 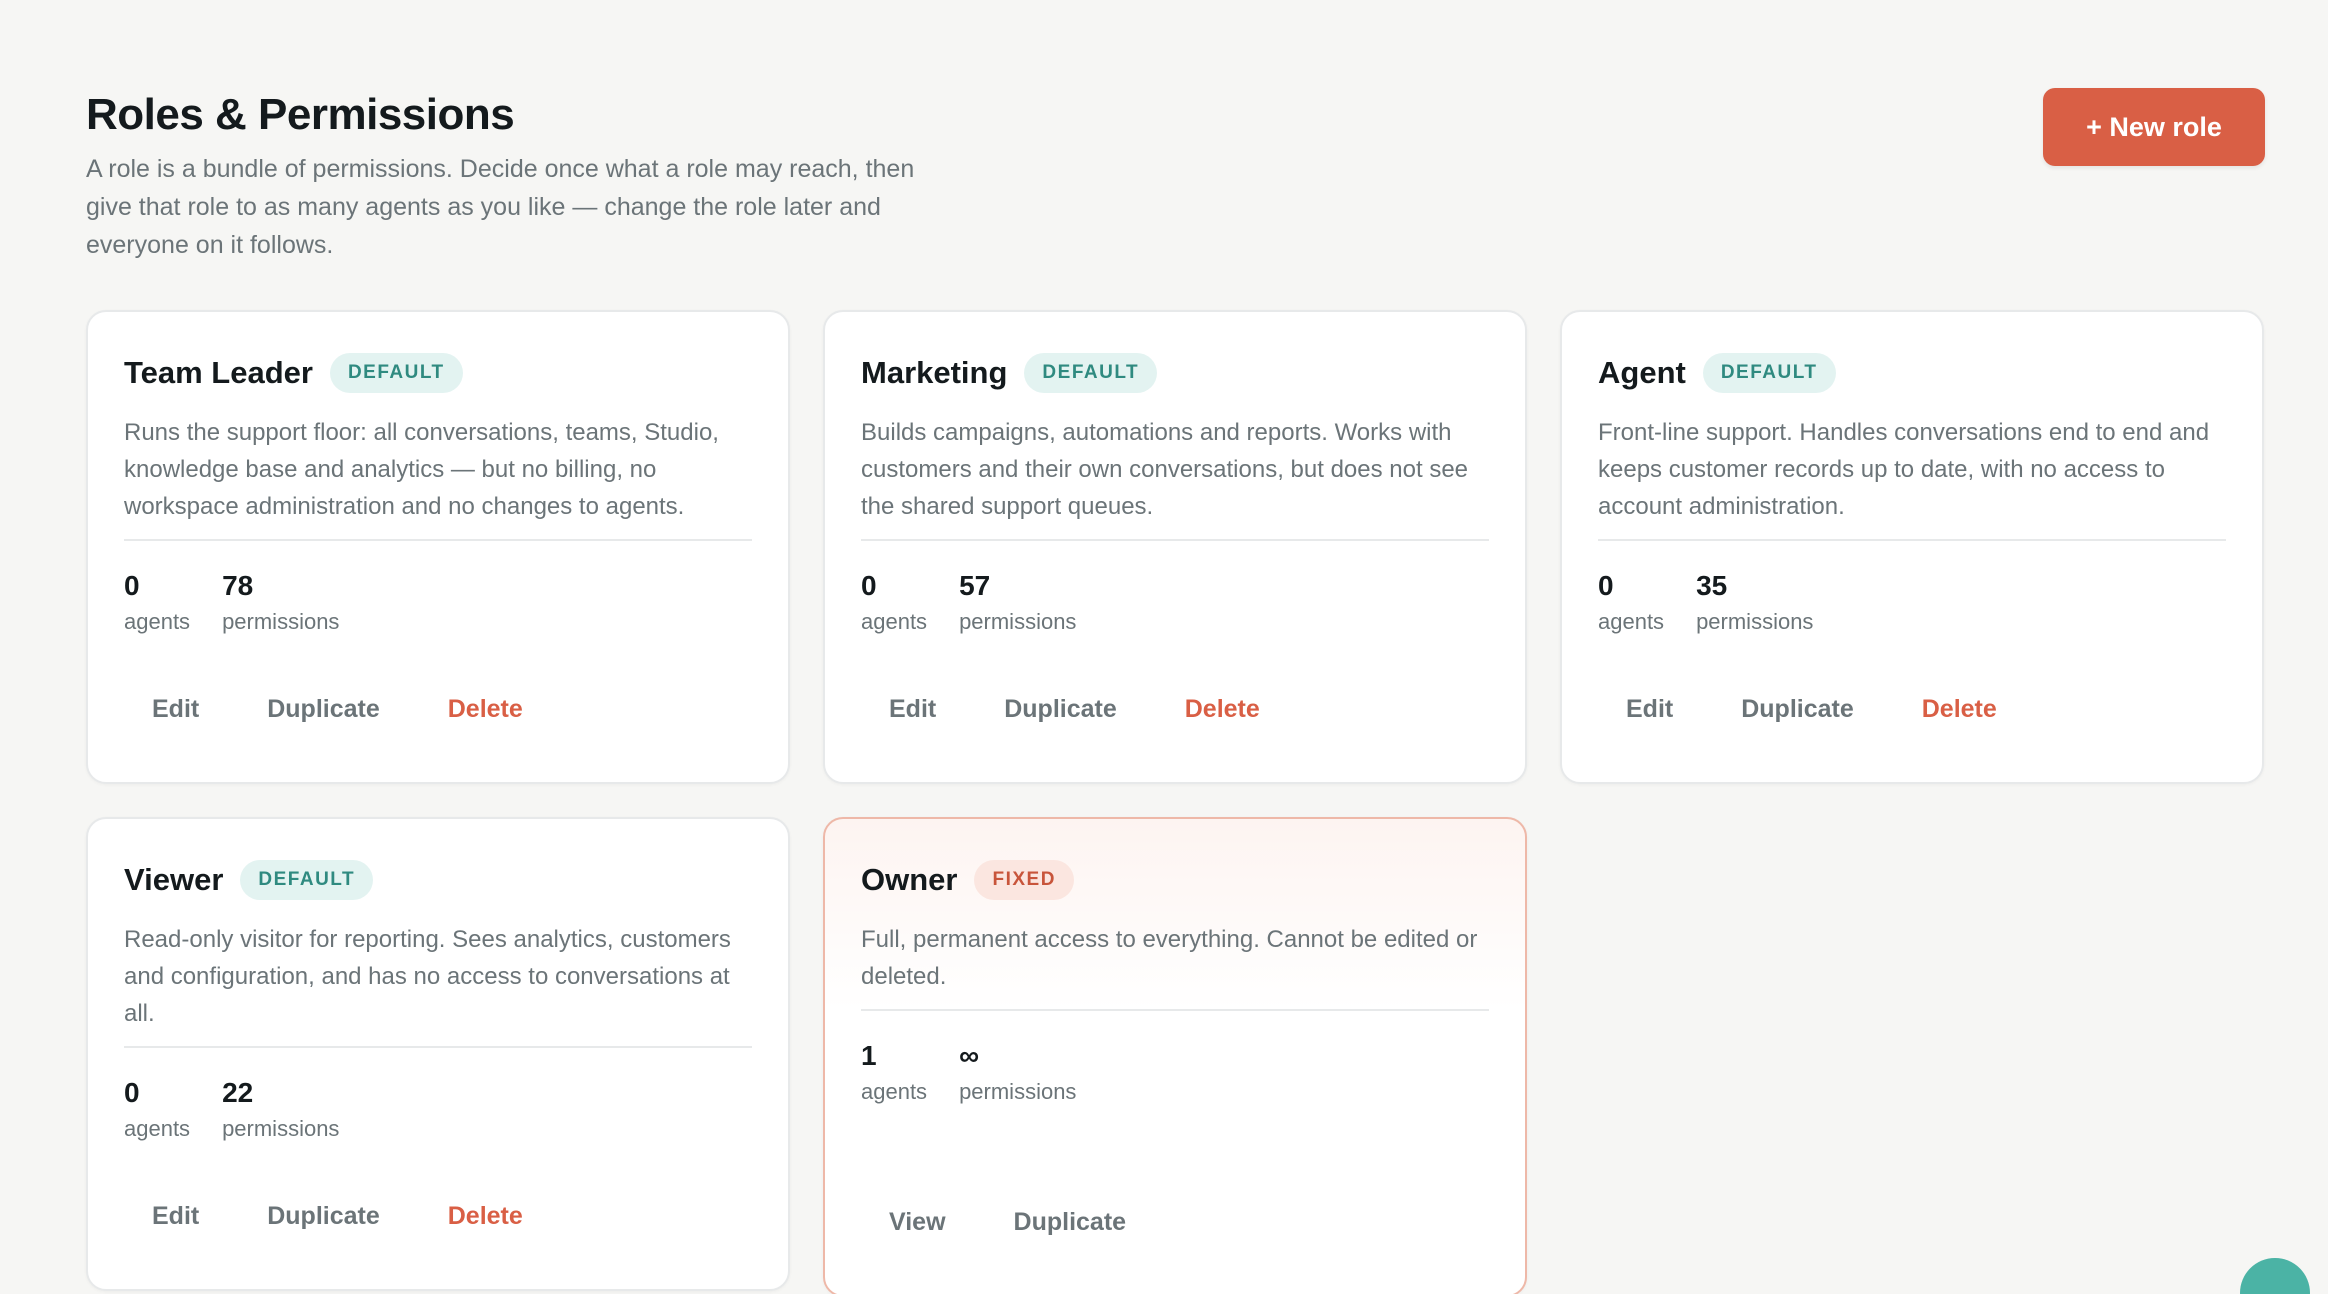 I want to click on fixed-badge: FIXED, so click(x=1024, y=880).